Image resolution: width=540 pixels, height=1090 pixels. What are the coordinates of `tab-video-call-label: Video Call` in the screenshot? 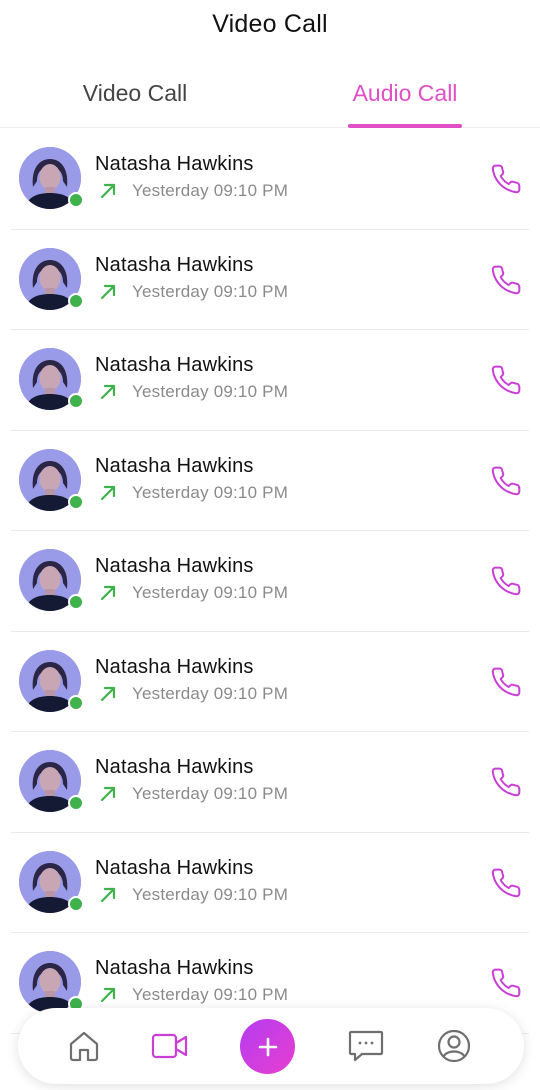 It's located at (135, 92).